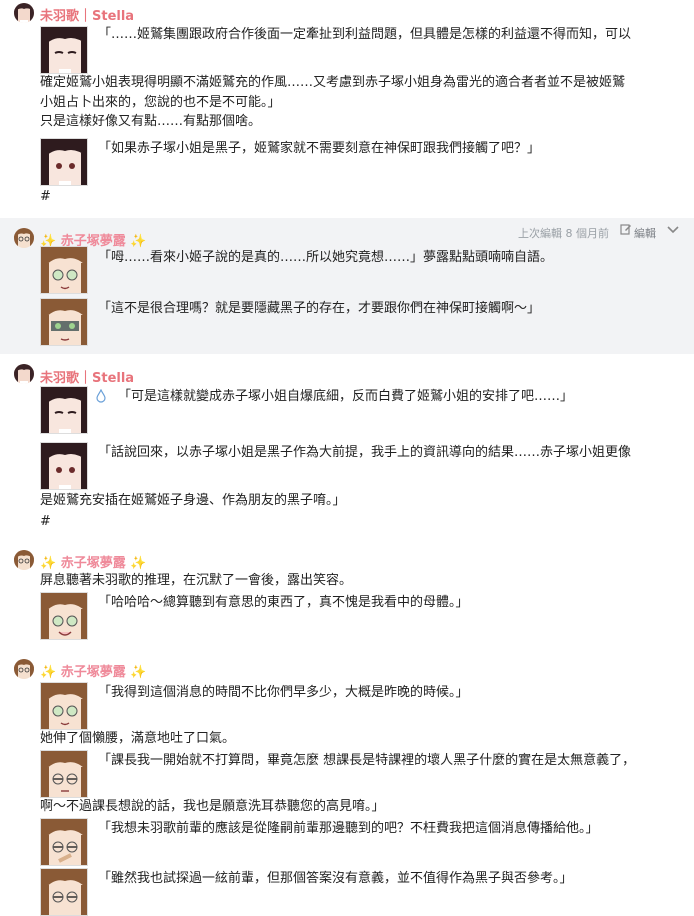 The image size is (694, 916). I want to click on message-text: 「如果赤子塚小姐是黑子，姬鷲家就不需要刻意在神保町跟我們接觸了吧？」, so click(319, 148).